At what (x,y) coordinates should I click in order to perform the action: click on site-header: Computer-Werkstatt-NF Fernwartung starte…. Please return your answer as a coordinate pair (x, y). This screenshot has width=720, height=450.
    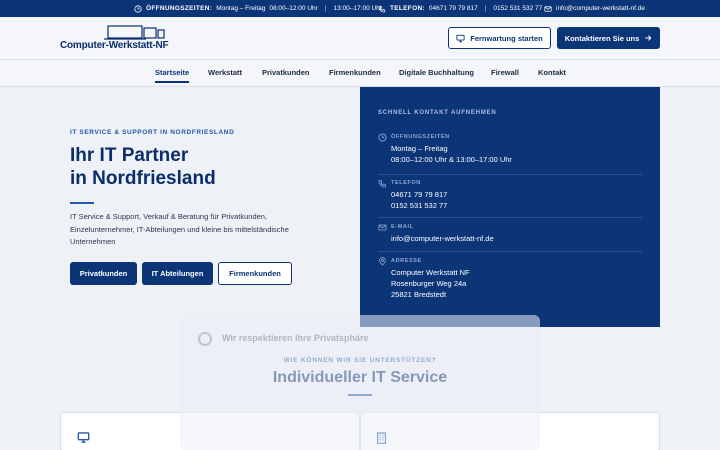
    Looking at the image, I should click on (360, 38).